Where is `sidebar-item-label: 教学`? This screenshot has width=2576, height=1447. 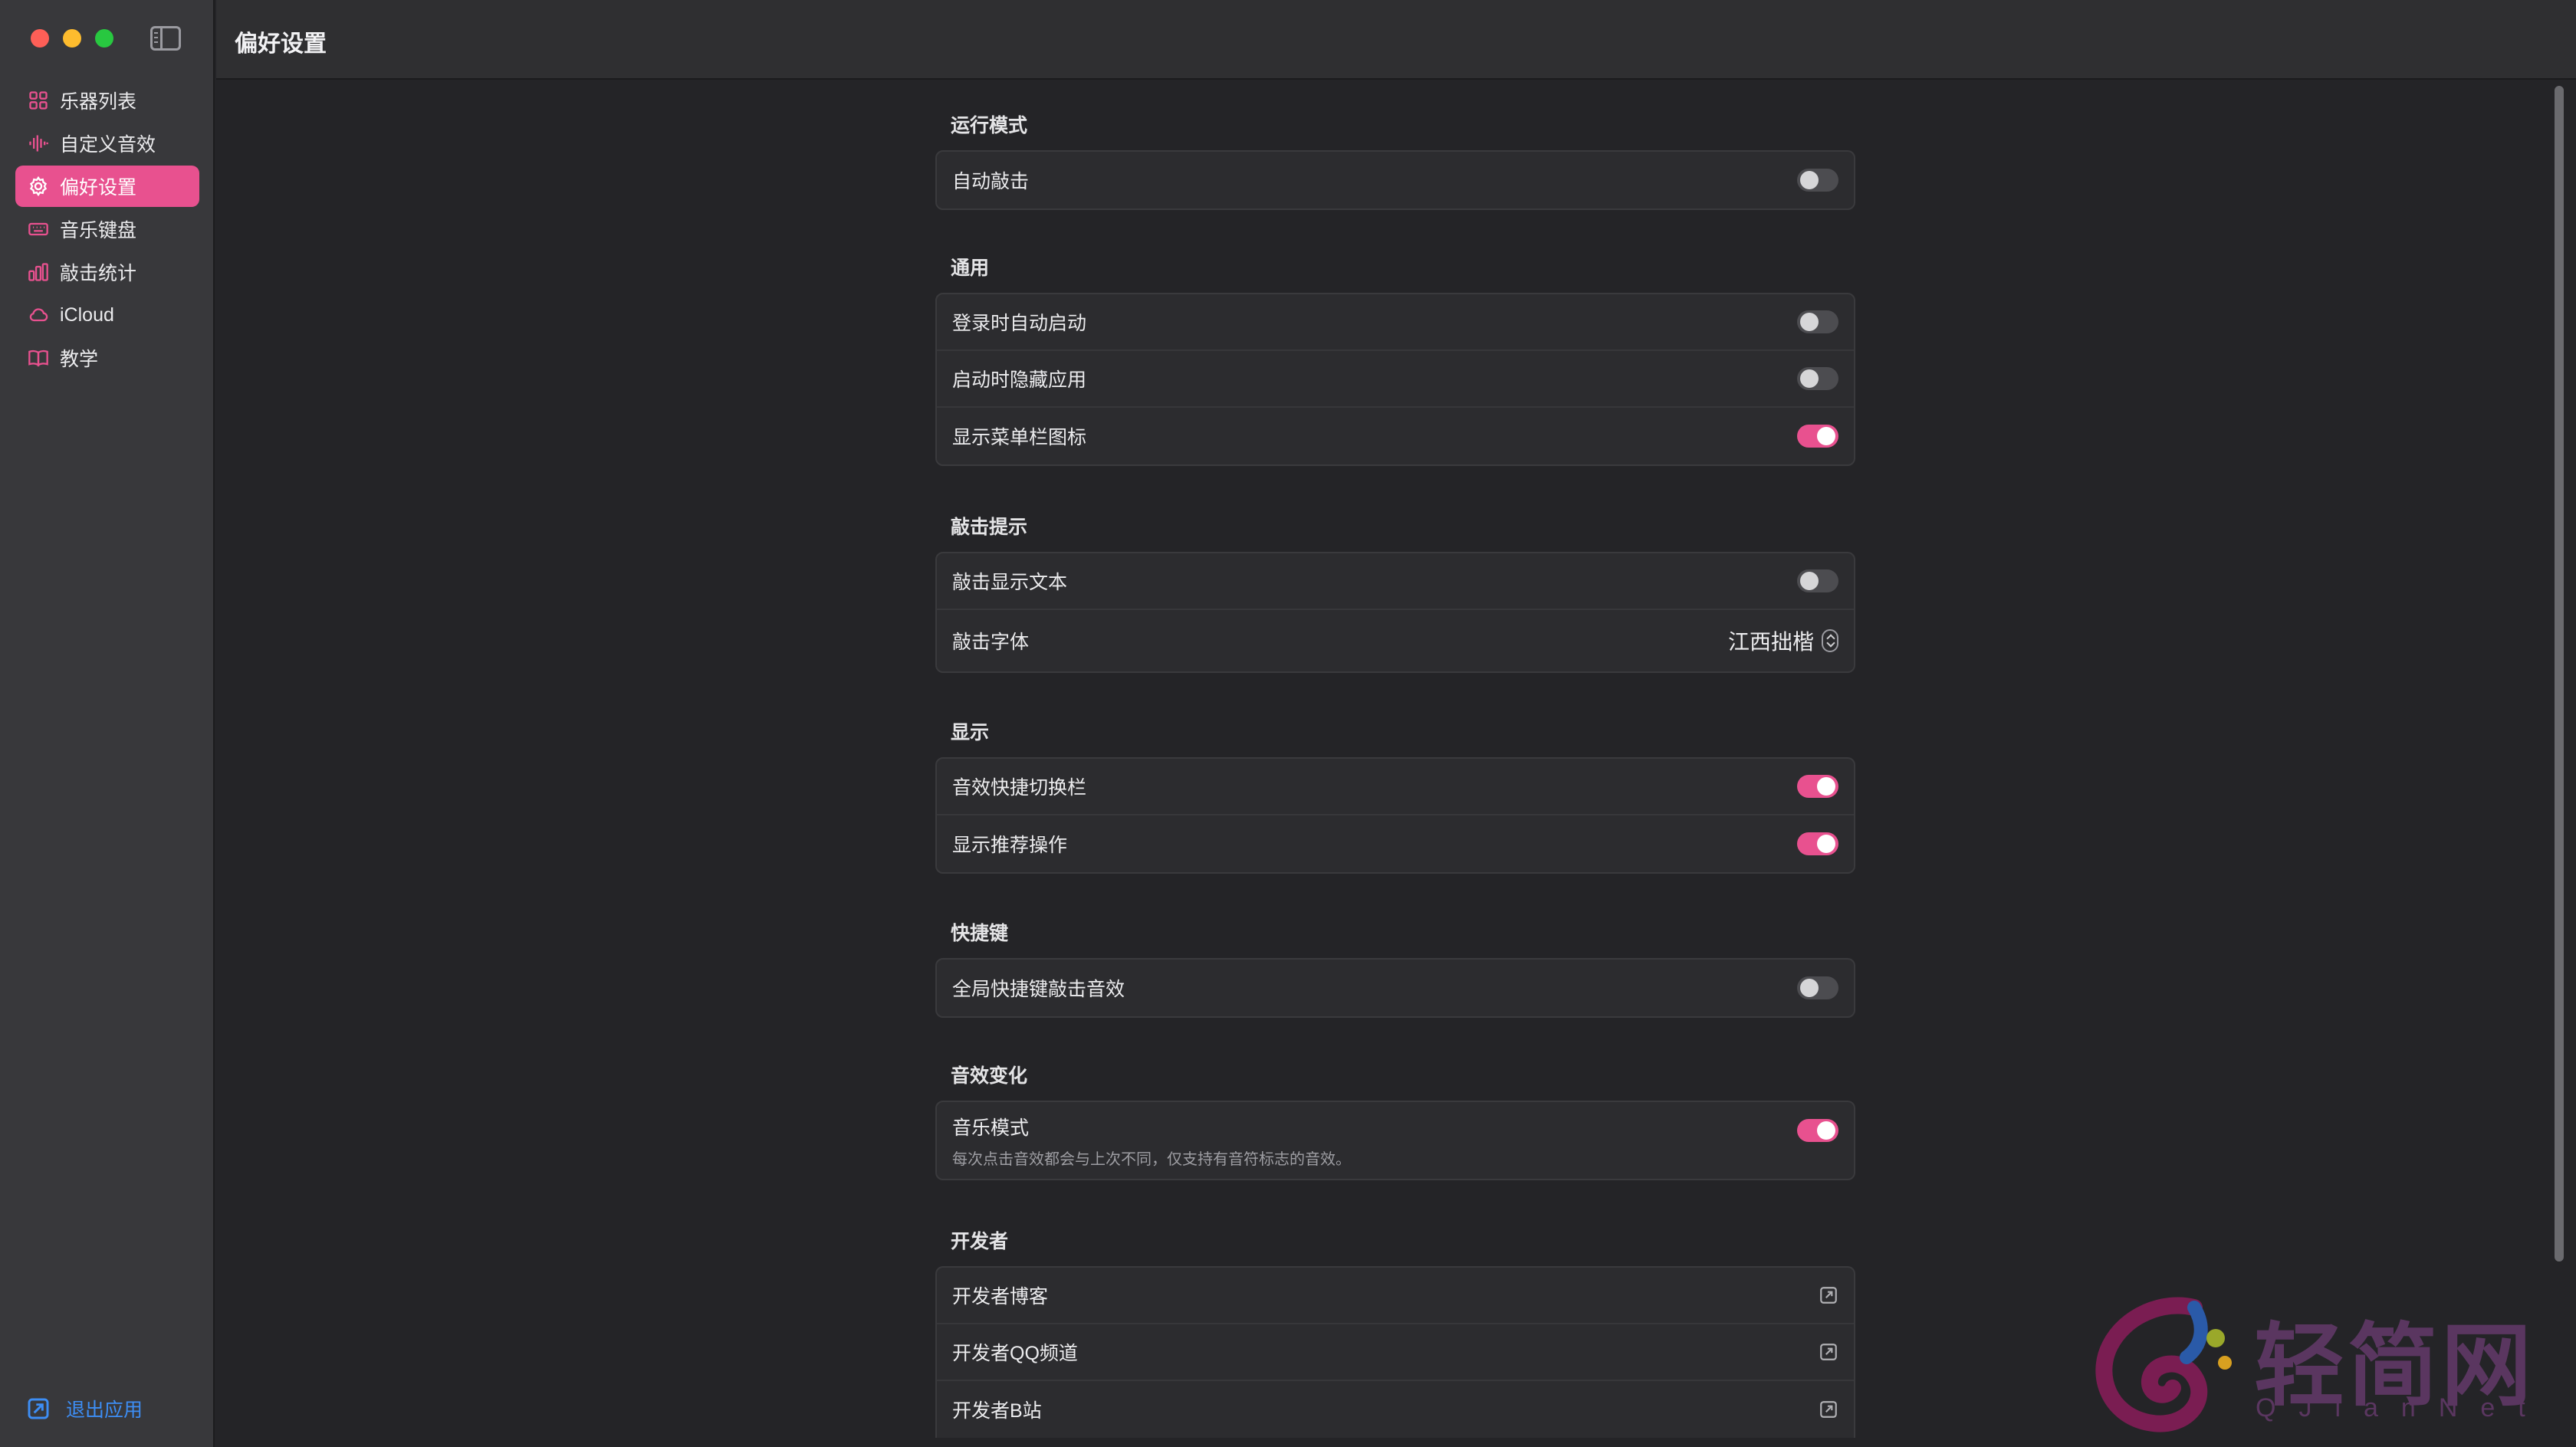
sidebar-item-label: 教学 is located at coordinates (80, 360).